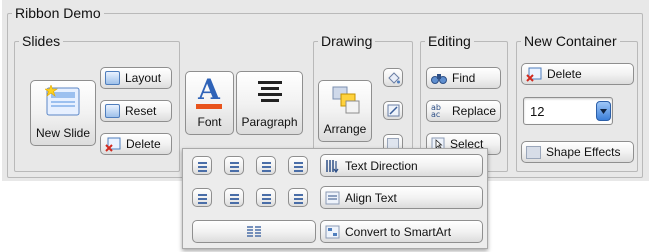 This screenshot has width=650, height=252. I want to click on text-direction-icon, so click(332, 166).